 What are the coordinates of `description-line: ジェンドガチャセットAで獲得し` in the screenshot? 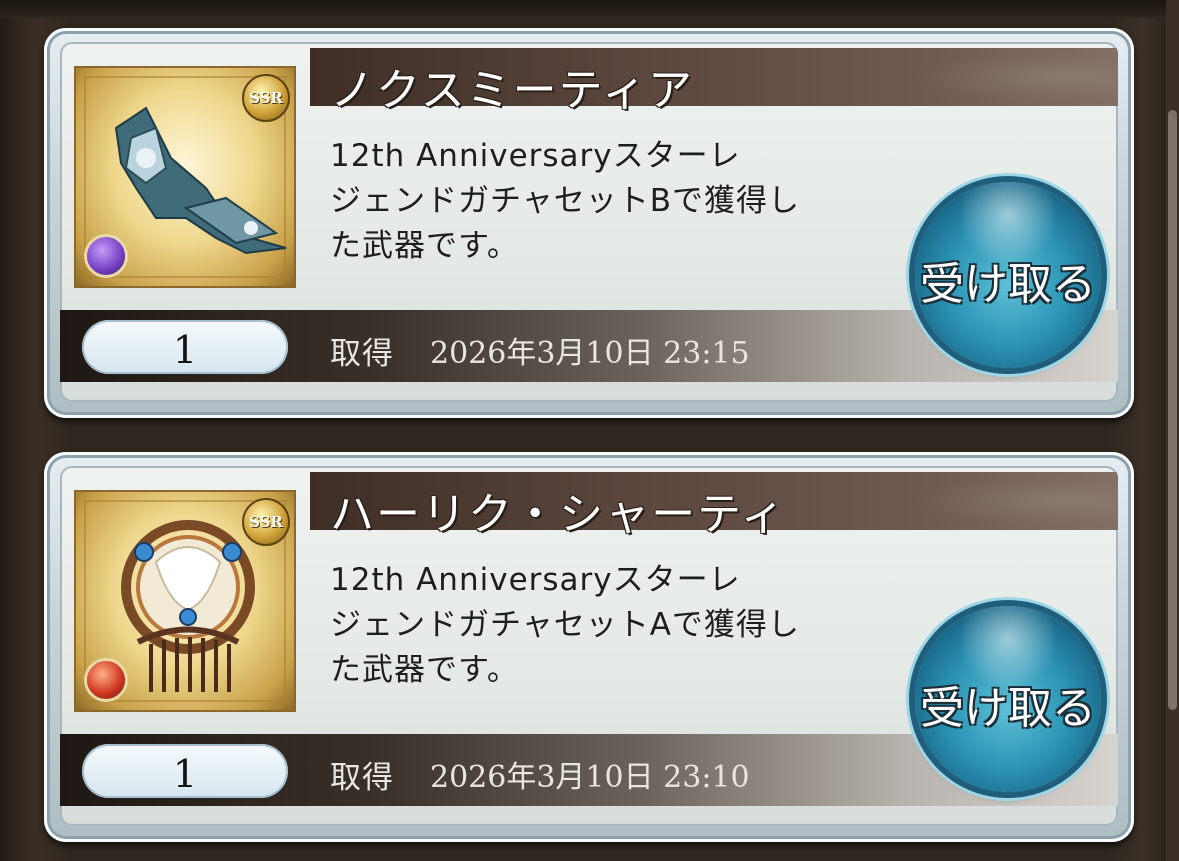 It's located at (565, 625).